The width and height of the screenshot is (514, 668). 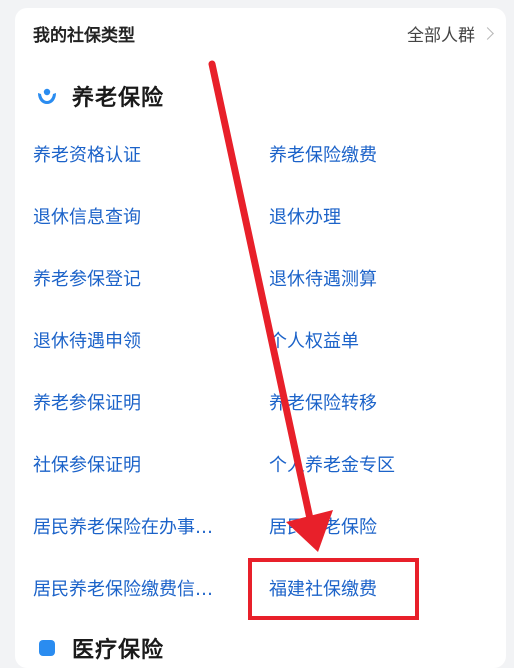 What do you see at coordinates (47, 96) in the screenshot?
I see `pension-hands-icon` at bounding box center [47, 96].